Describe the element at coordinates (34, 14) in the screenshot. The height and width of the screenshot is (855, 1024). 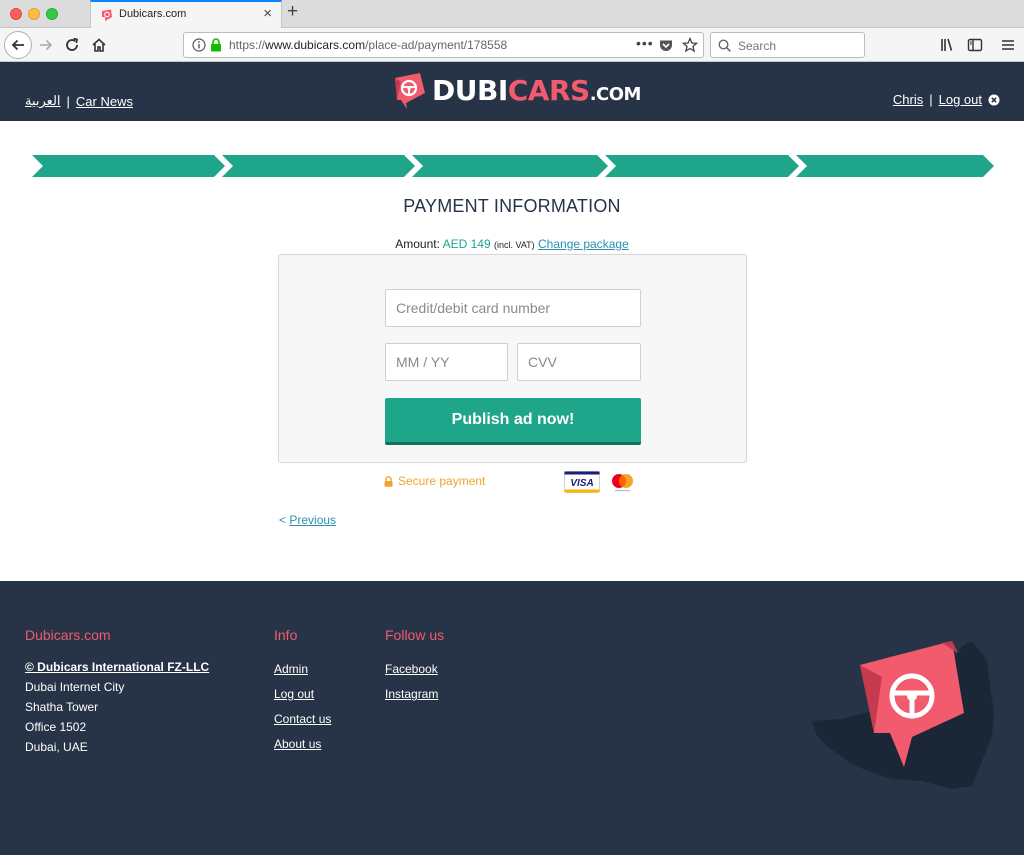
I see `window-minimize-button` at that location.